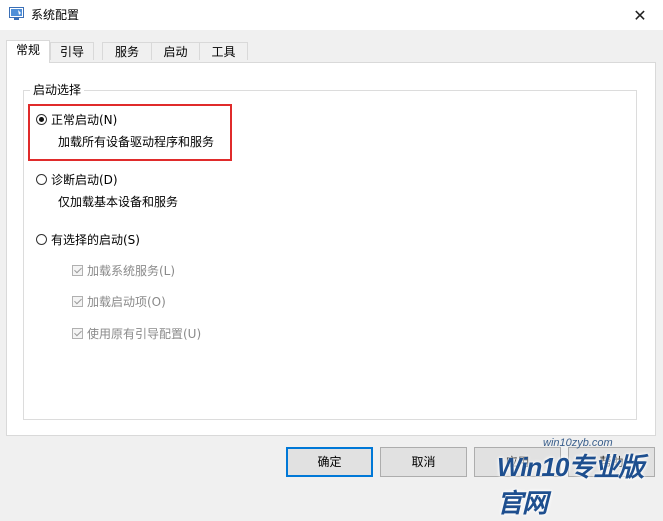 The image size is (663, 521). I want to click on system-config-icon, so click(16, 13).